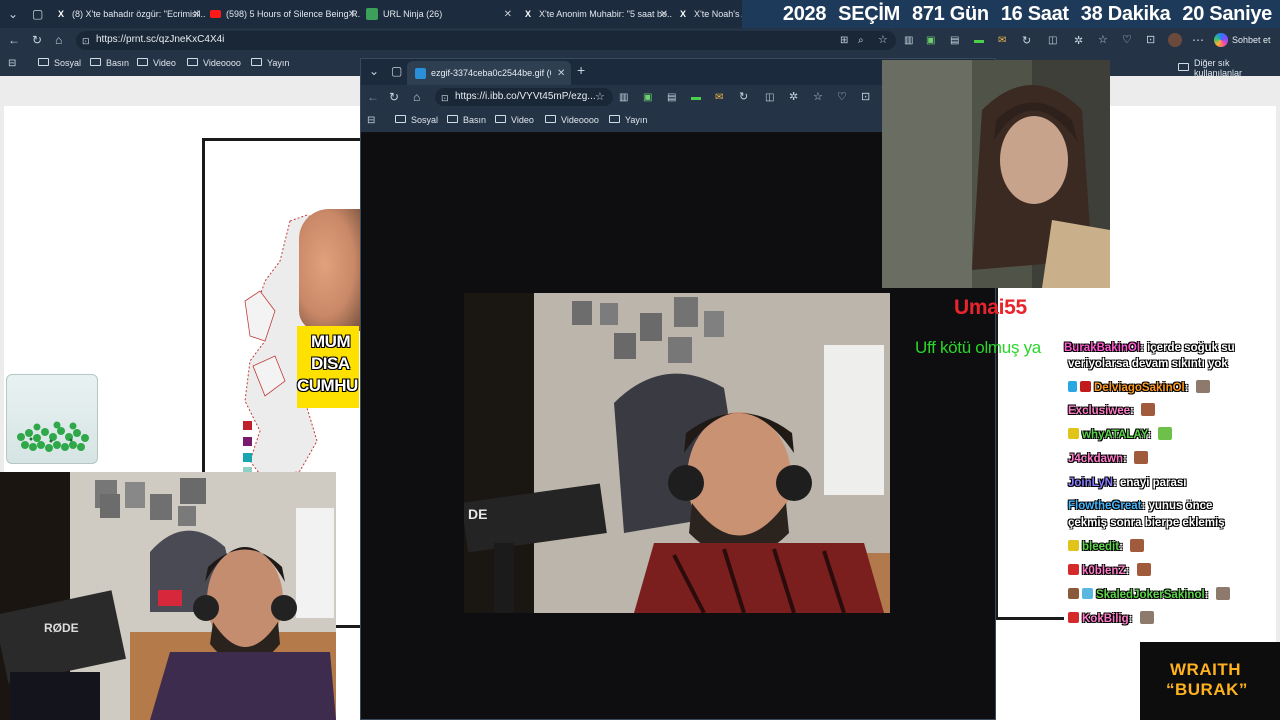 The image size is (1280, 720). Describe the element at coordinates (1229, 68) in the screenshot. I see `other-bookmarks: Diğer sık kullanılanlar` at that location.